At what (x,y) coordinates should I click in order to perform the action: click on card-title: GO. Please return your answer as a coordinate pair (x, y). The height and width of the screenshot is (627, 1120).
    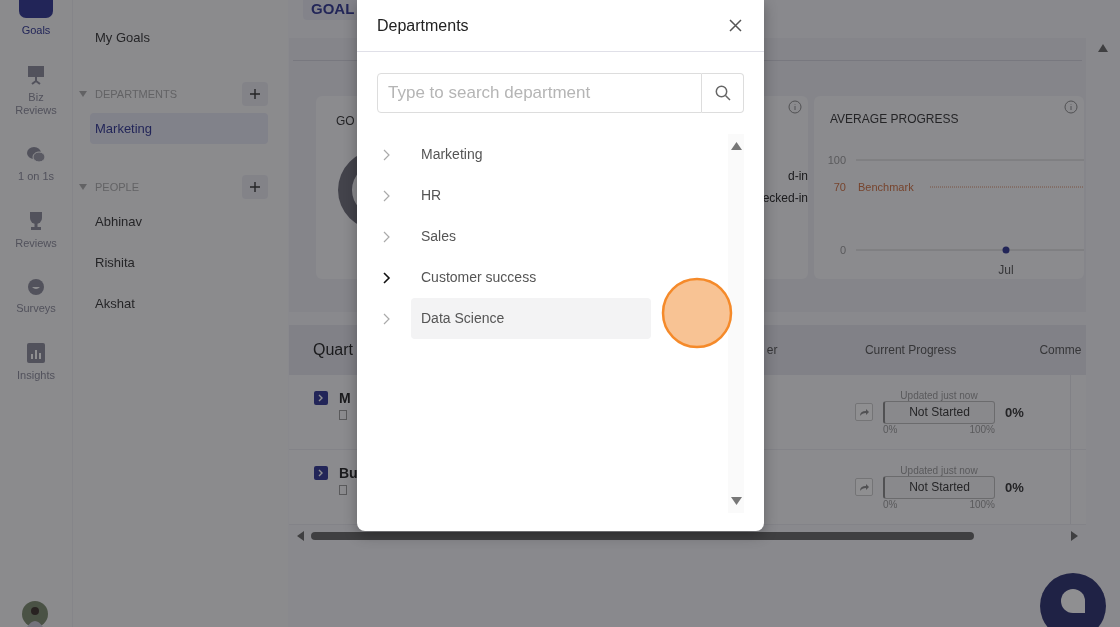
    Looking at the image, I should click on (346, 121).